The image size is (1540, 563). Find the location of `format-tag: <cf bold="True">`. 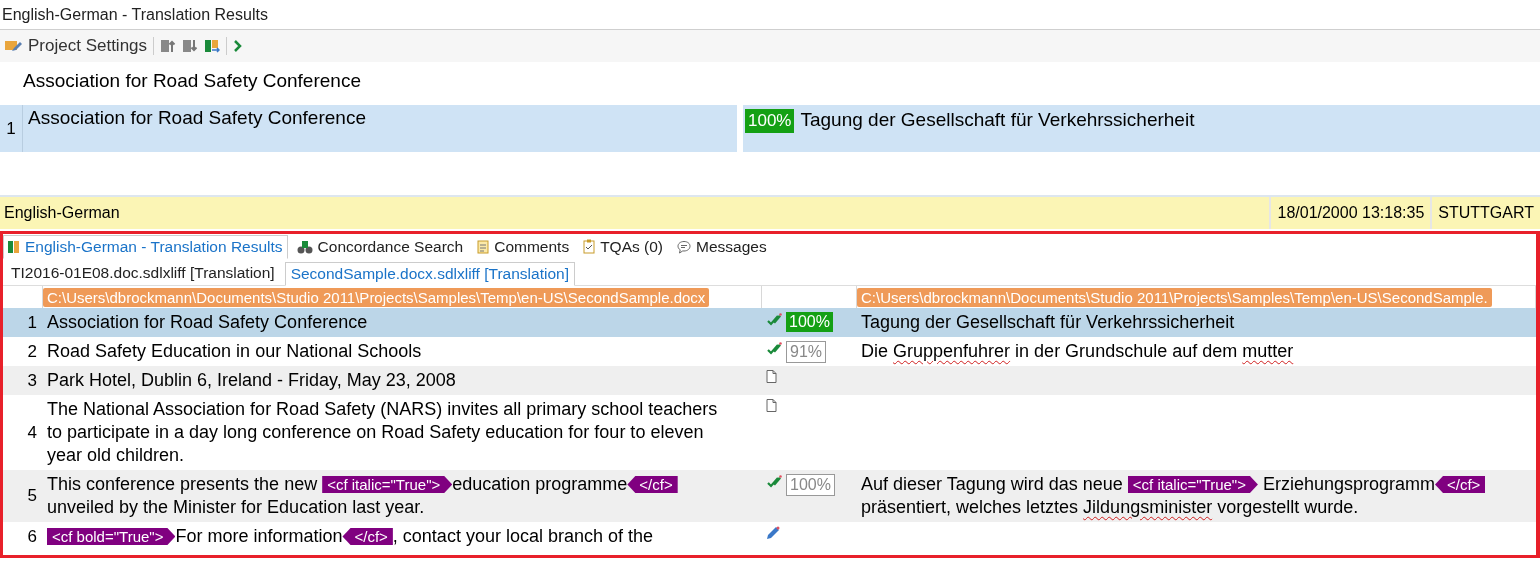

format-tag: <cf bold="True"> is located at coordinates (111, 536).